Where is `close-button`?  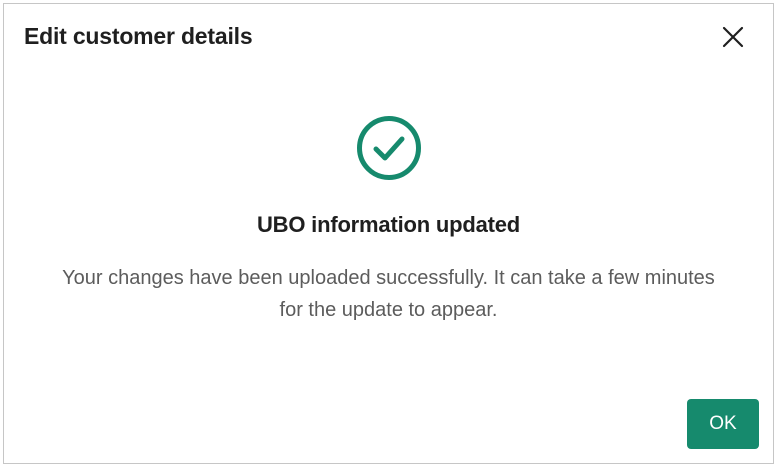 close-button is located at coordinates (733, 37).